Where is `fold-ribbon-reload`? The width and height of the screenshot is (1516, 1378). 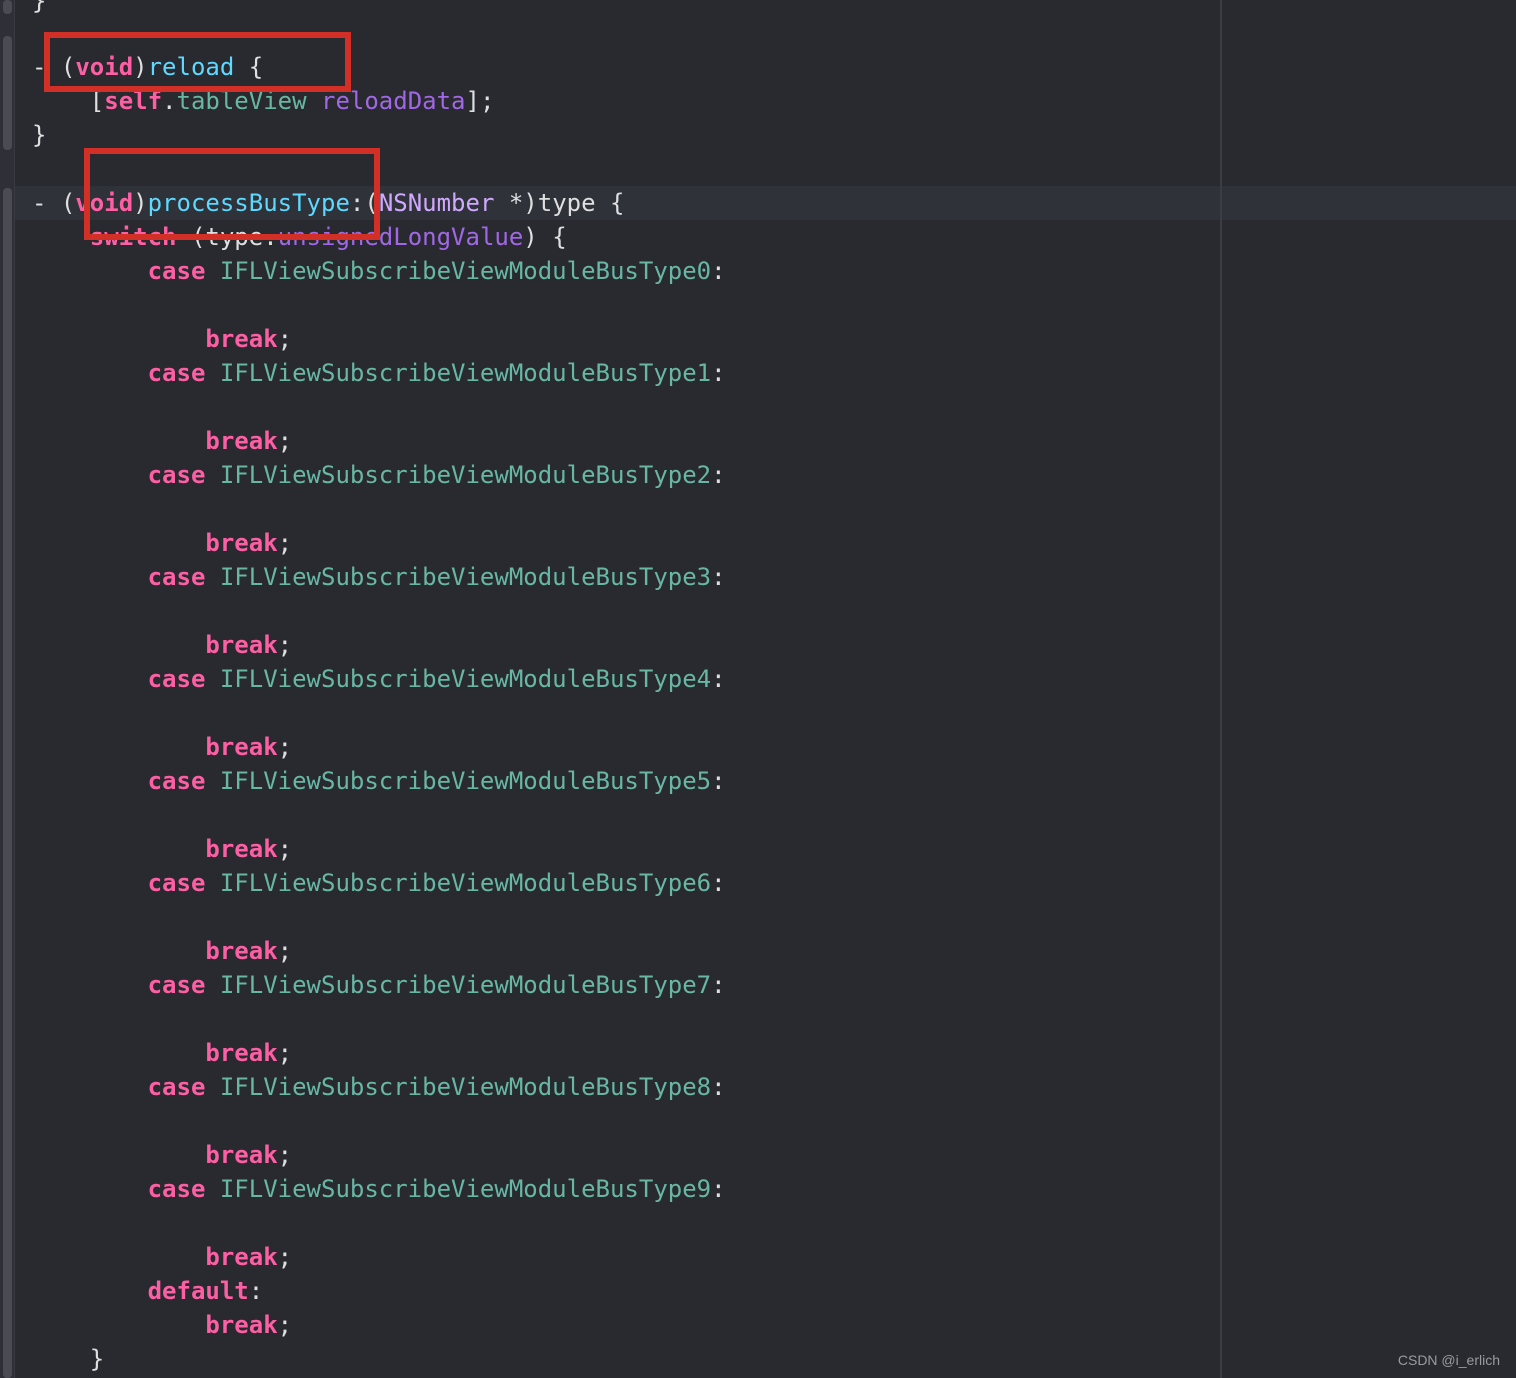
fold-ribbon-reload is located at coordinates (7, 93).